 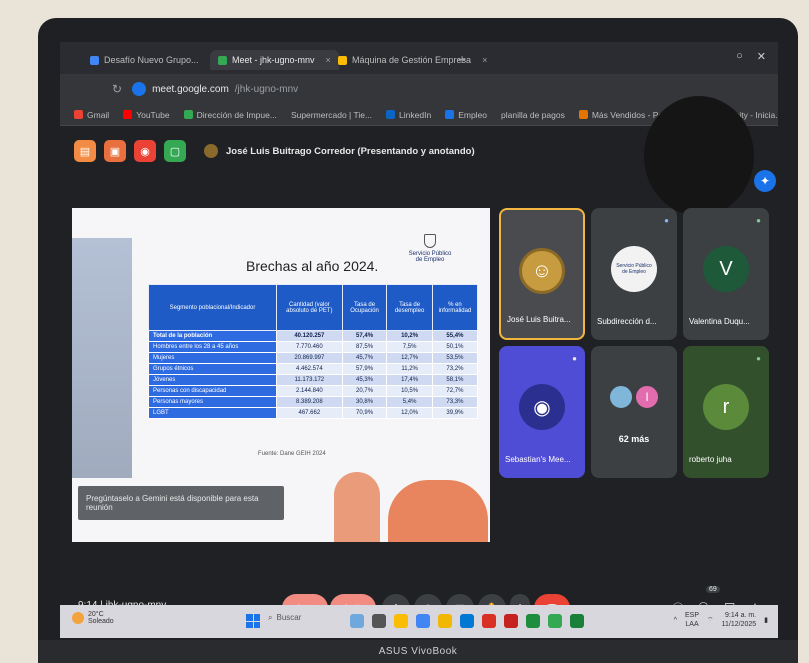 I want to click on notification-icon: ▮, so click(x=766, y=620).